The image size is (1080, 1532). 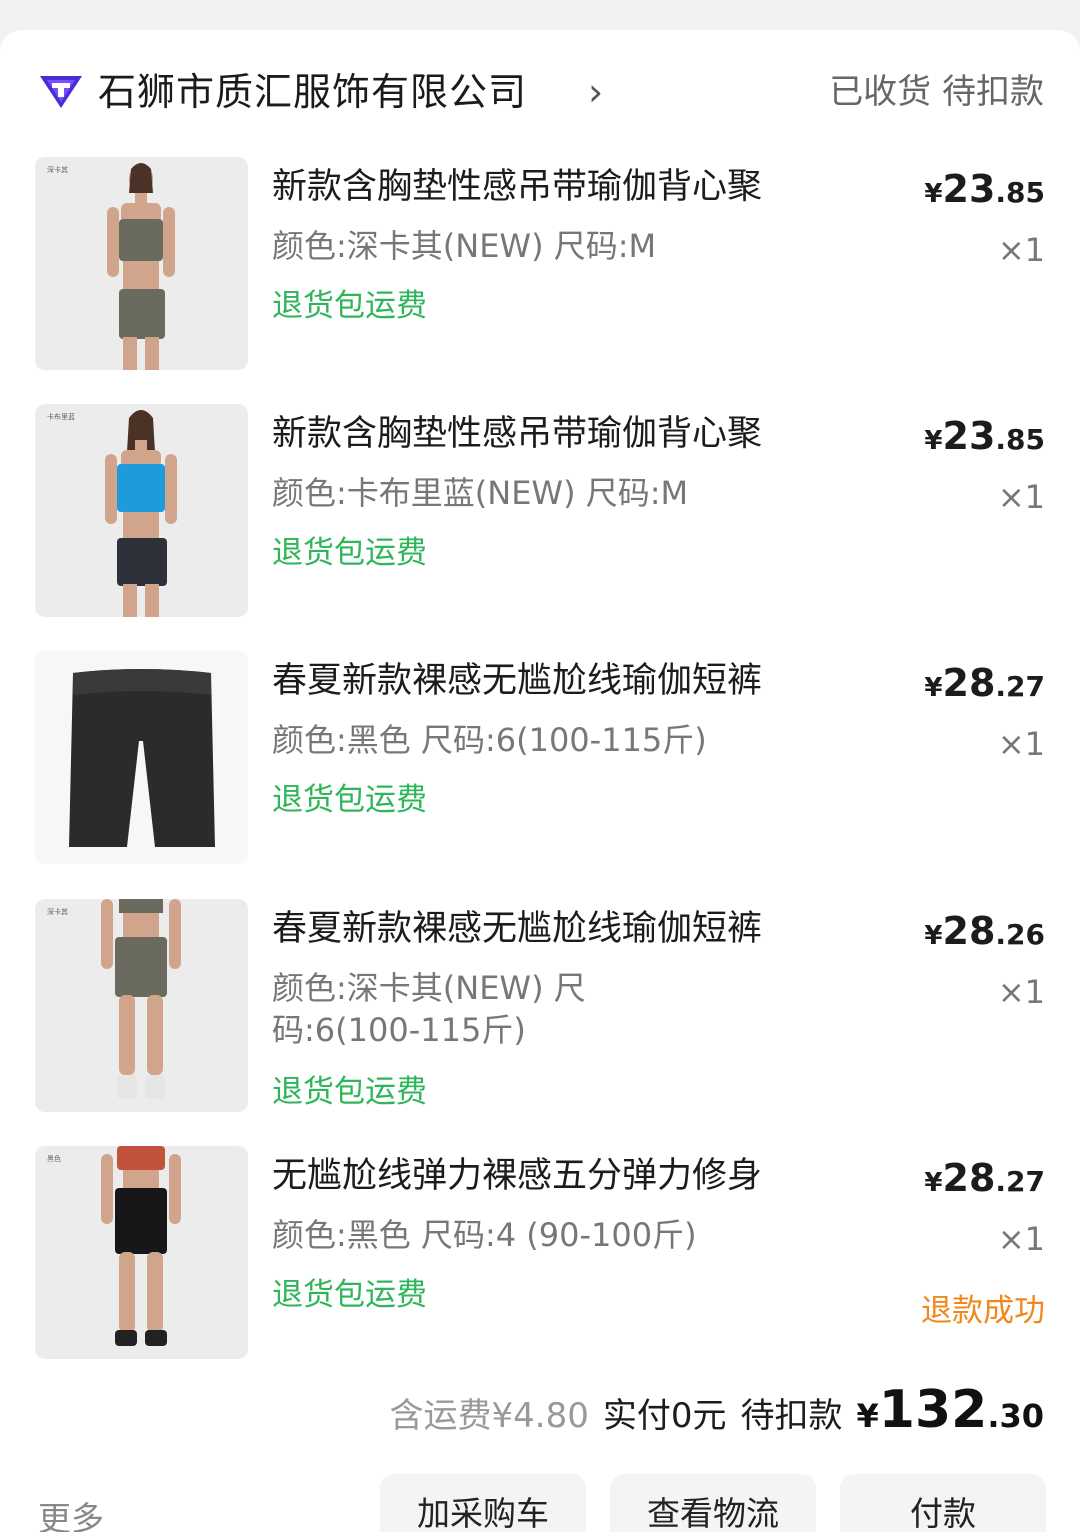 I want to click on refund-status: 退款成功, so click(x=983, y=1311).